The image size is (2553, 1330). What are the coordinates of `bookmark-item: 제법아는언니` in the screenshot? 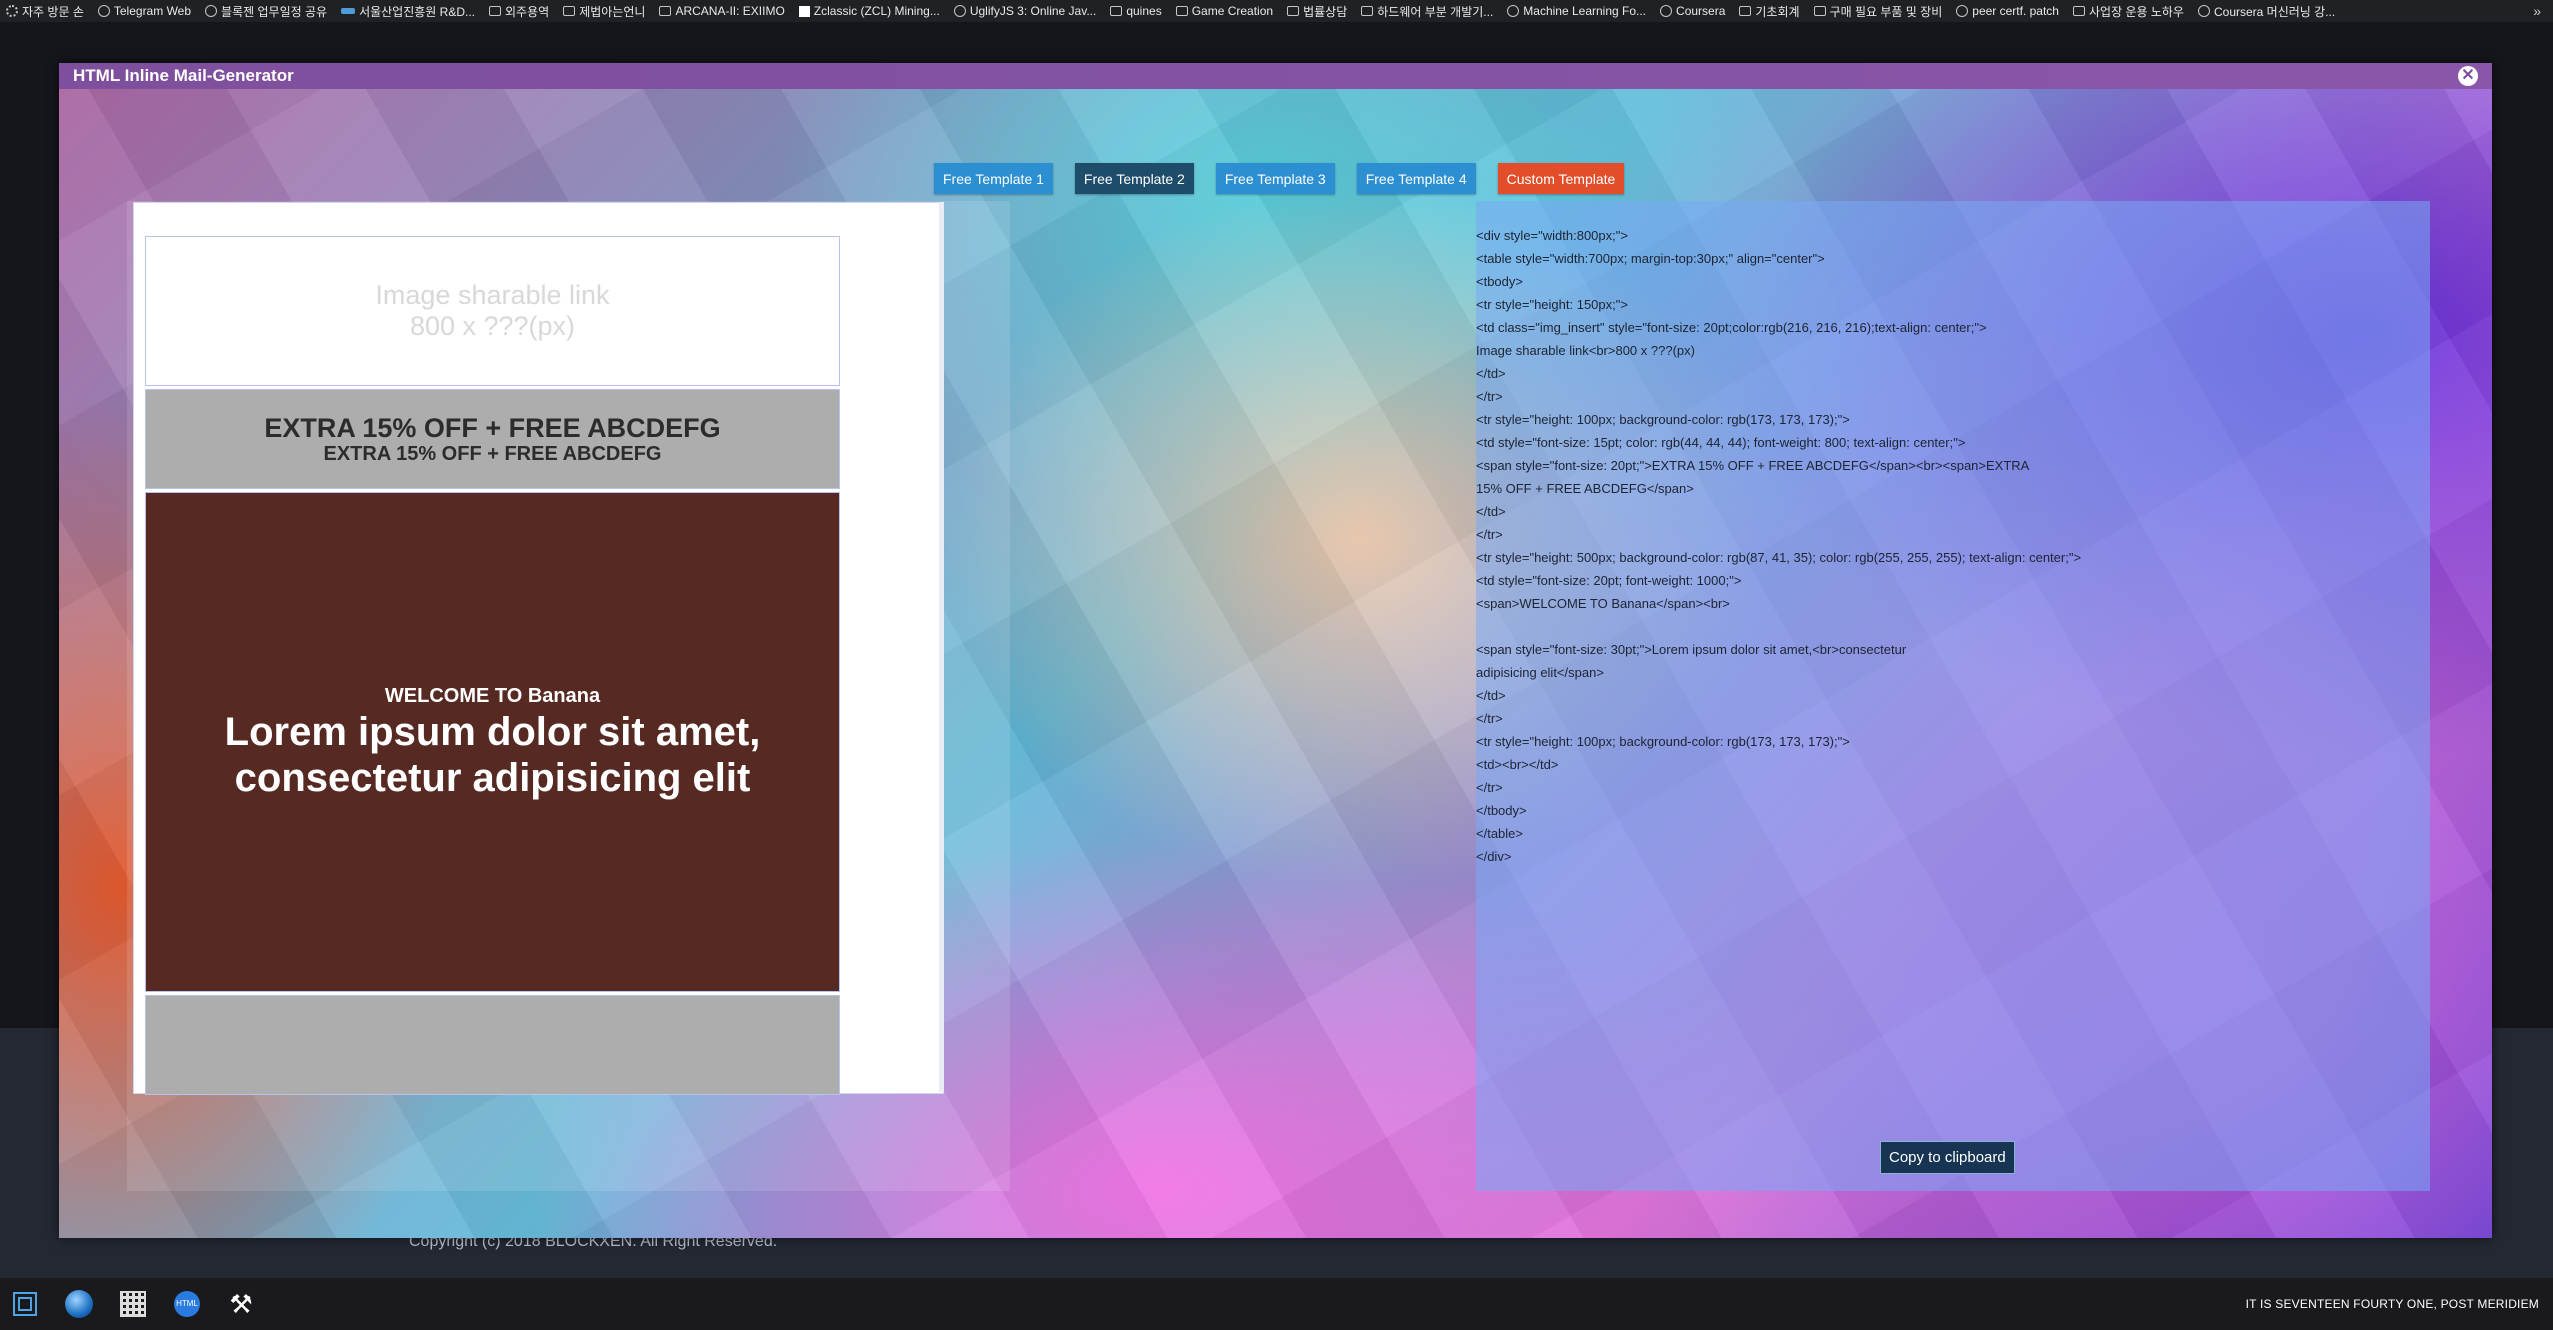 It's located at (604, 11).